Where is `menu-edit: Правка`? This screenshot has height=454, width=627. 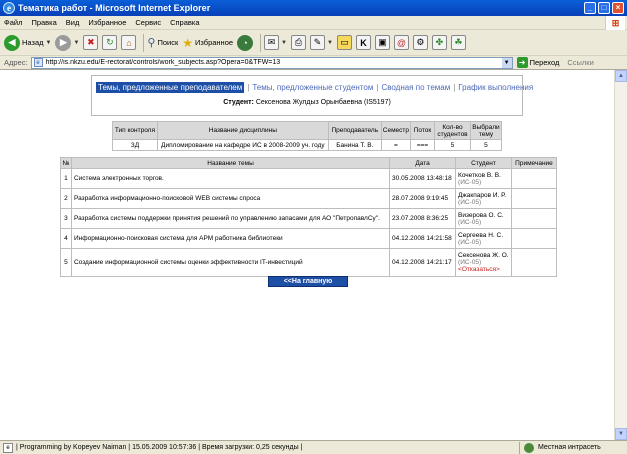
menu-edit: Правка is located at coordinates (43, 22).